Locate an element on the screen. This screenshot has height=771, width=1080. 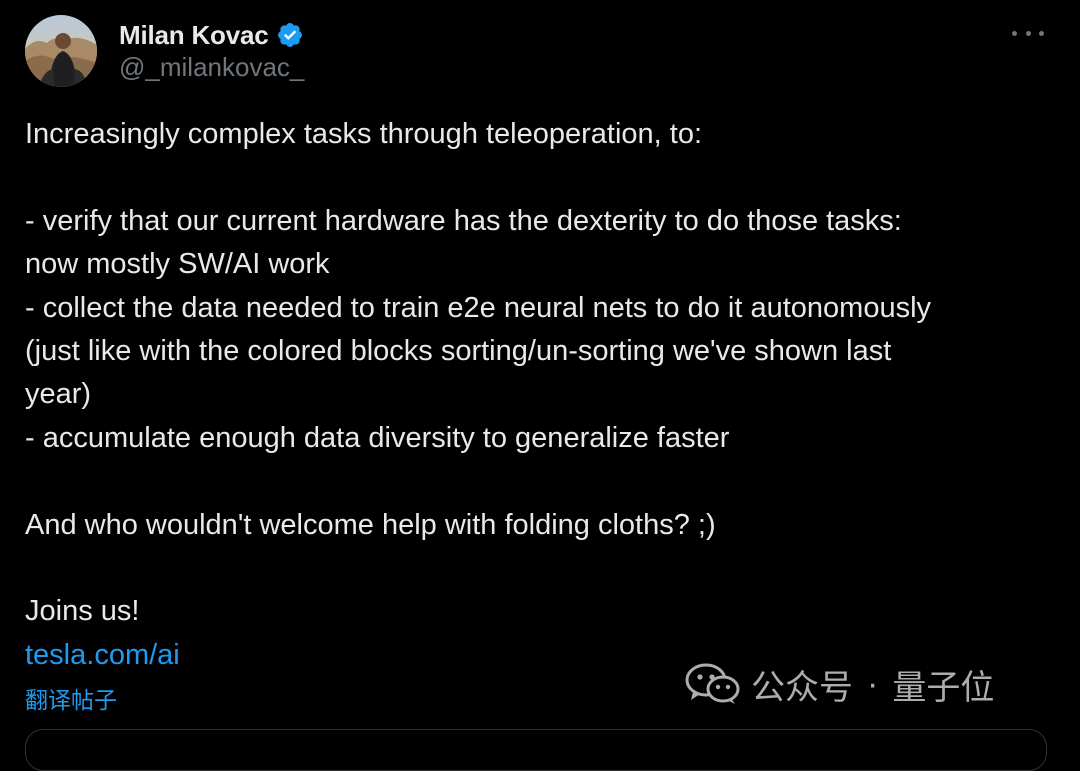
watermark-text-brand: 量子位 is located at coordinates (943, 687).